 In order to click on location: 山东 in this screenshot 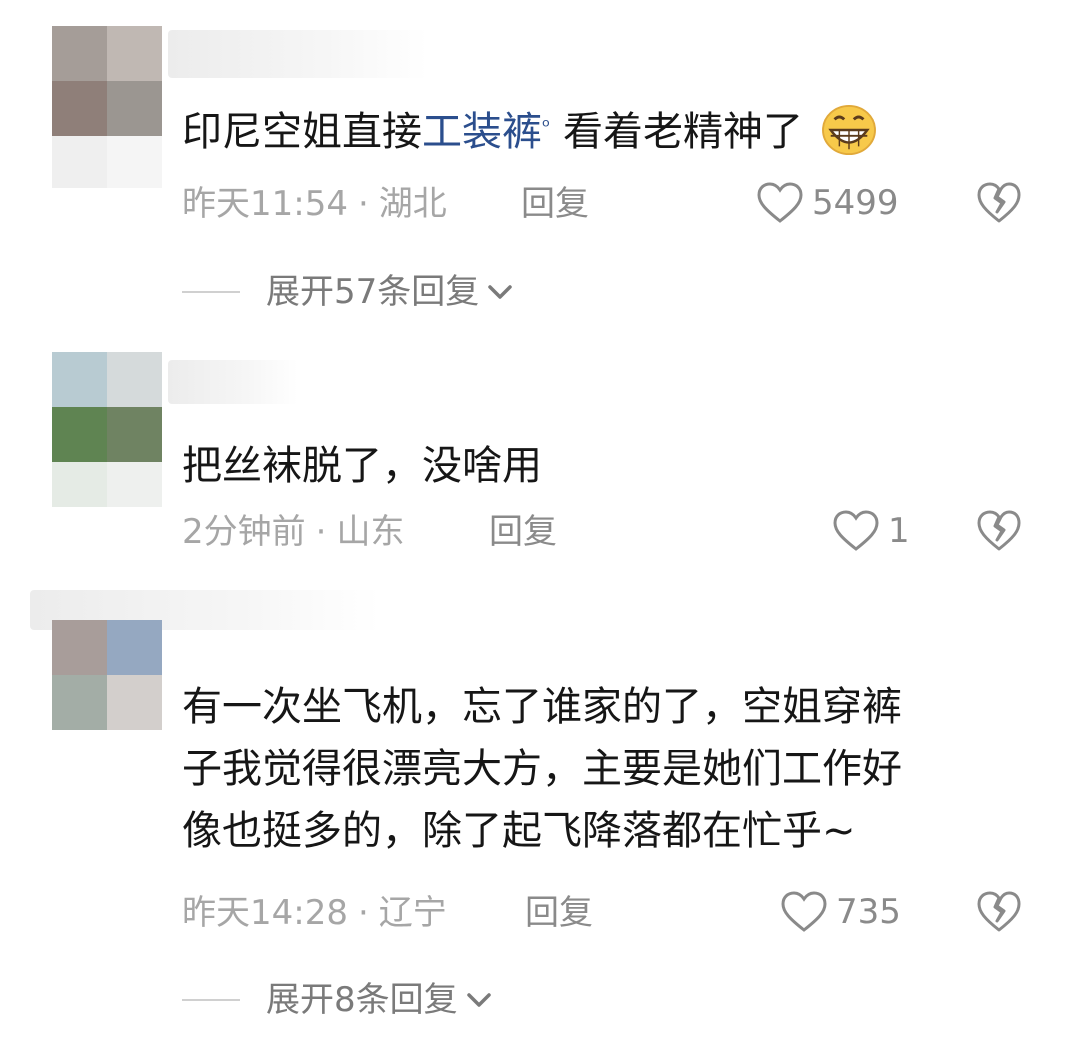, I will do `click(370, 532)`.